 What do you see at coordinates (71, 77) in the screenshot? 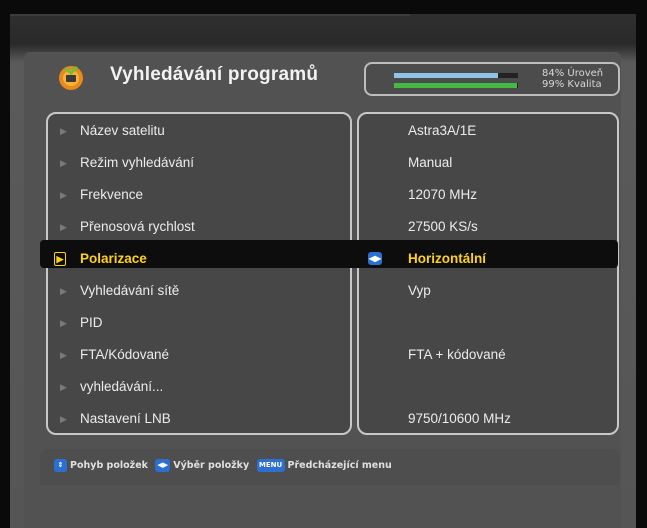
I see `tv-logo-icon` at bounding box center [71, 77].